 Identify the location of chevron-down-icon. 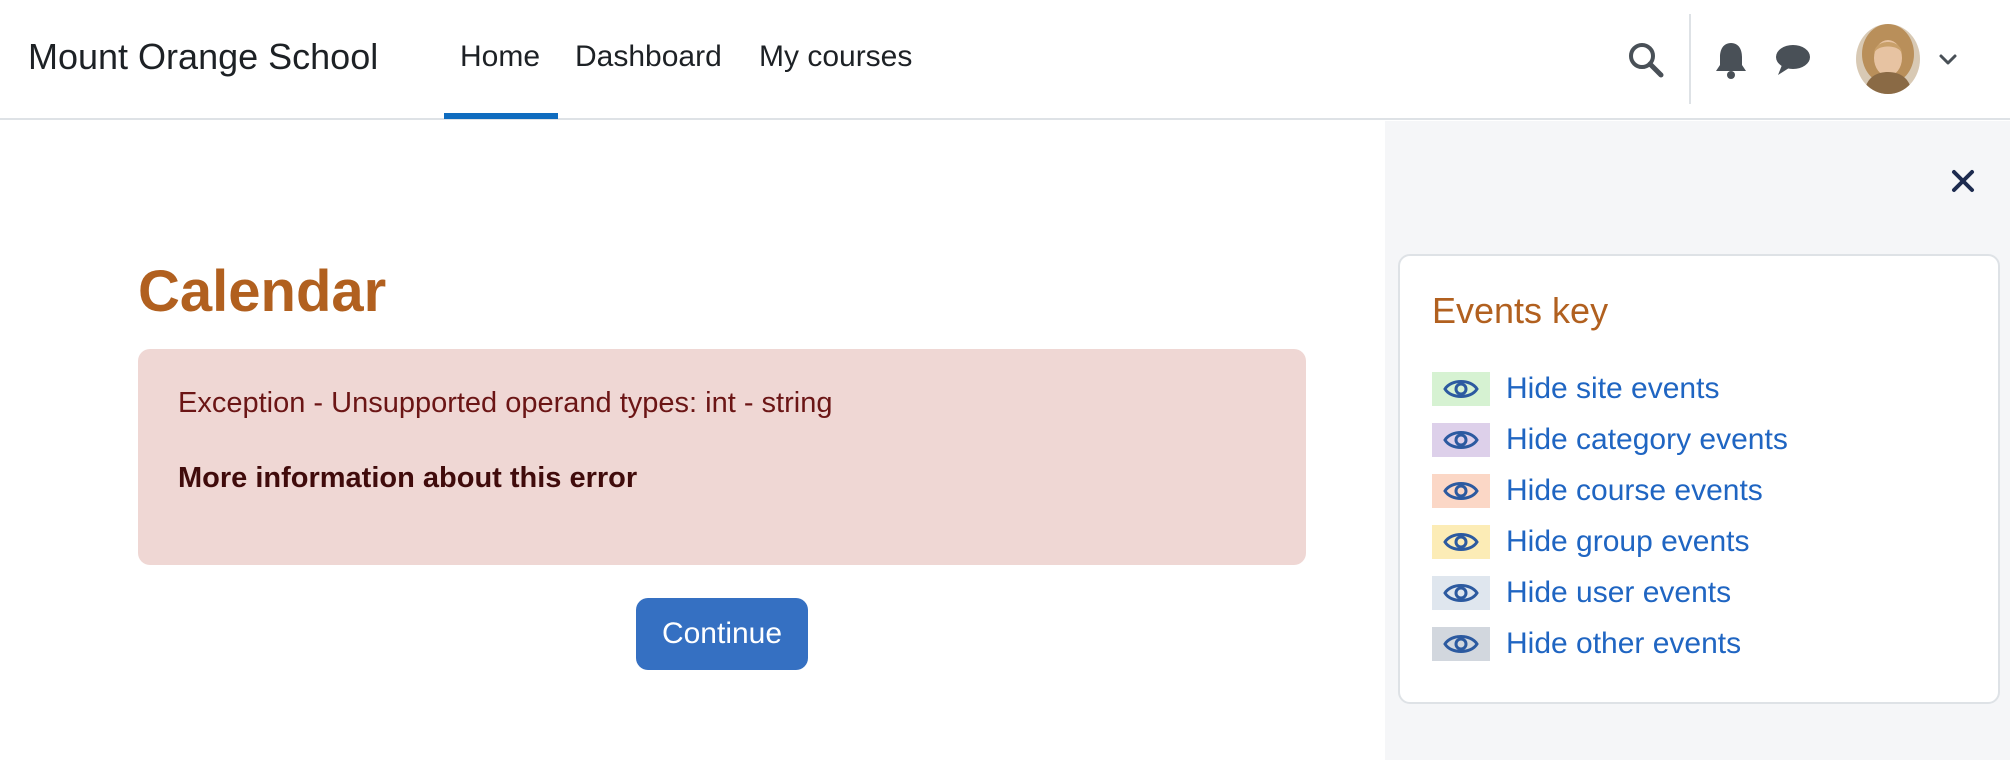
(1948, 60).